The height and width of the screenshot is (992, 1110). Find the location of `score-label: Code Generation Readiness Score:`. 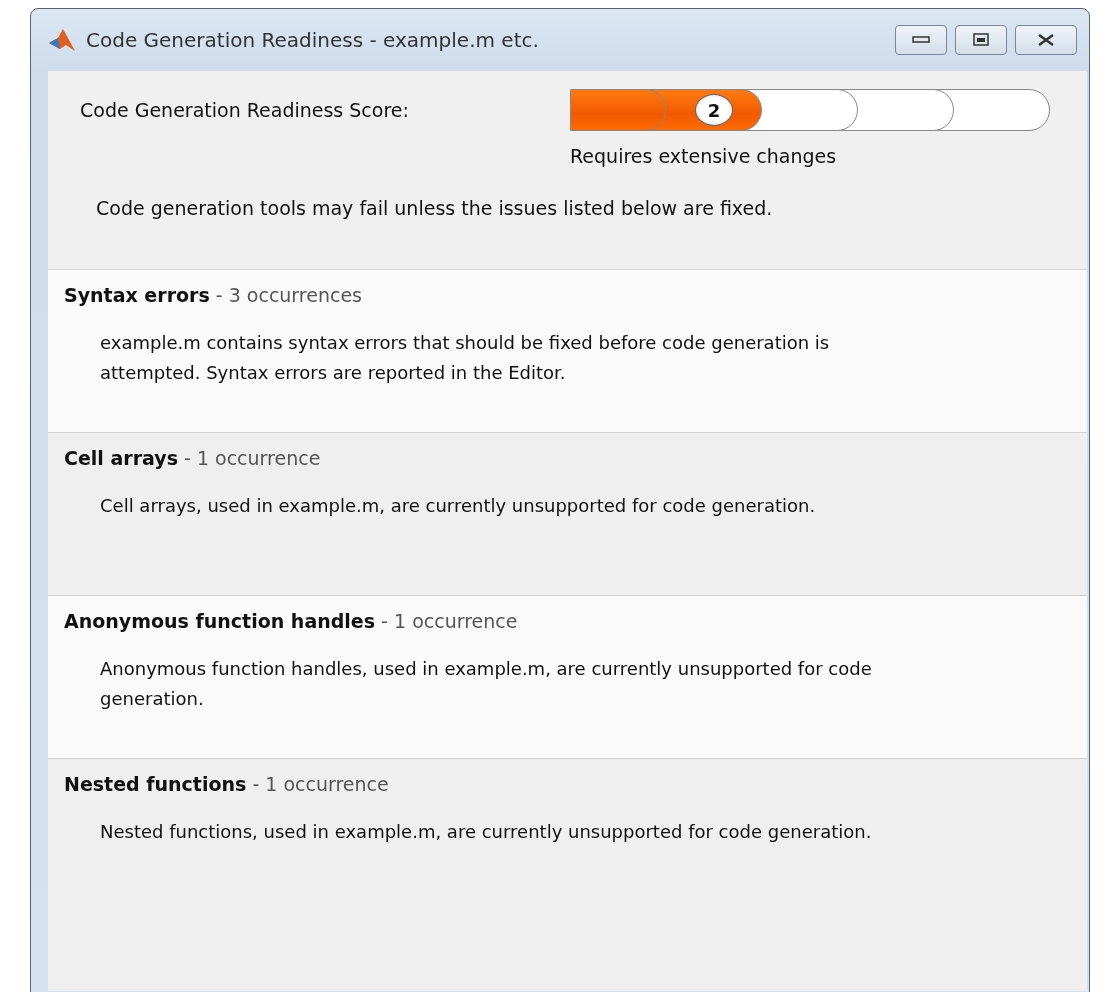

score-label: Code Generation Readiness Score: is located at coordinates (245, 110).